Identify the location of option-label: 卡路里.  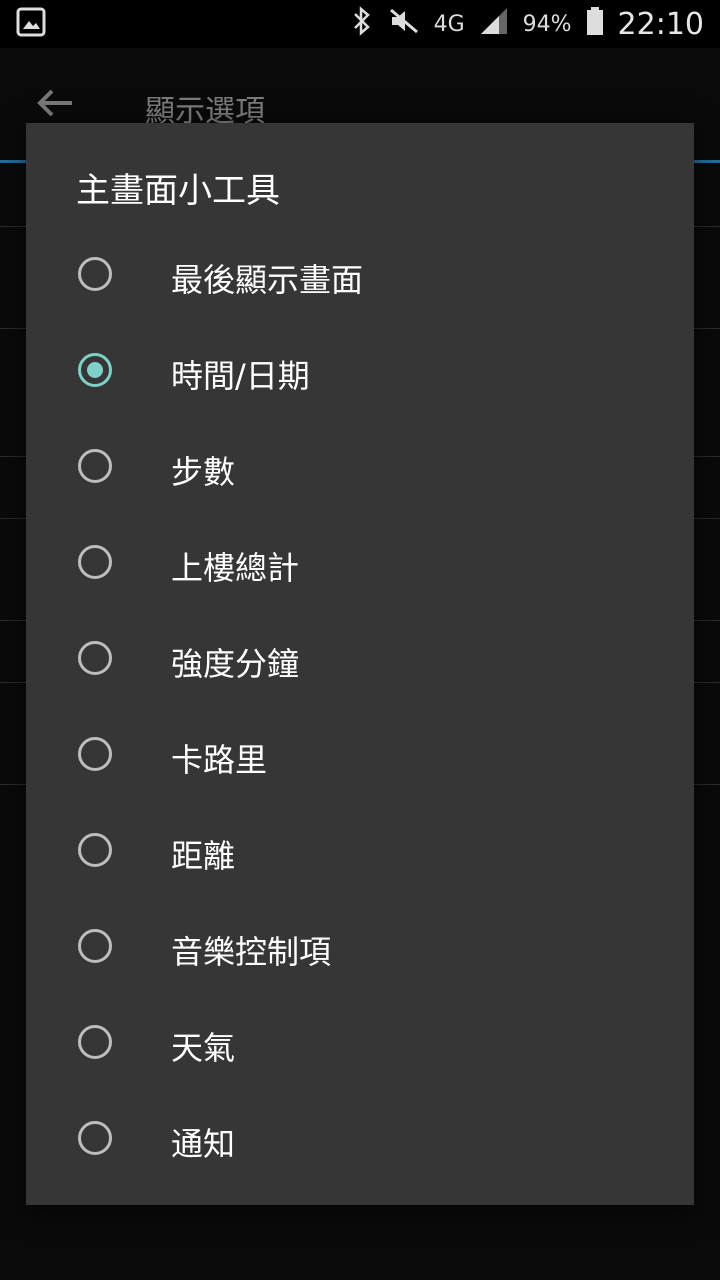
(219, 760).